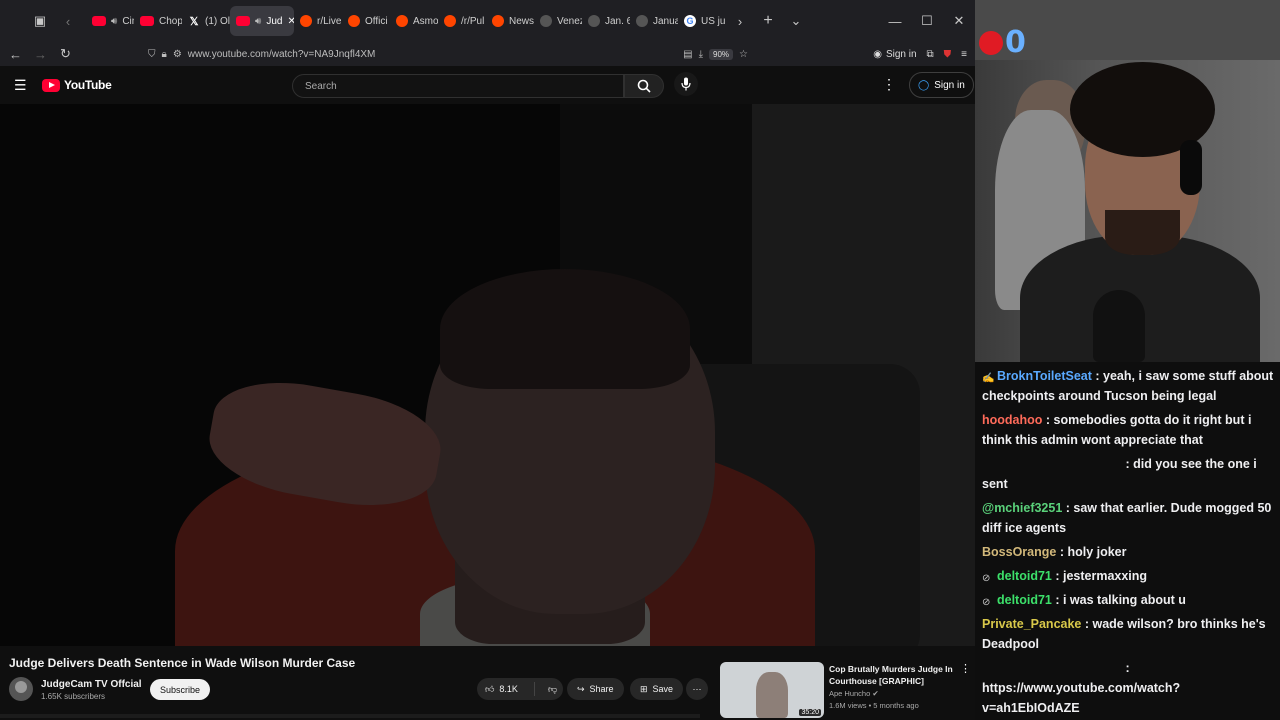 The width and height of the screenshot is (1280, 720). Describe the element at coordinates (553, 688) in the screenshot. I see `thumbs-down-icon: 👎︎` at that location.